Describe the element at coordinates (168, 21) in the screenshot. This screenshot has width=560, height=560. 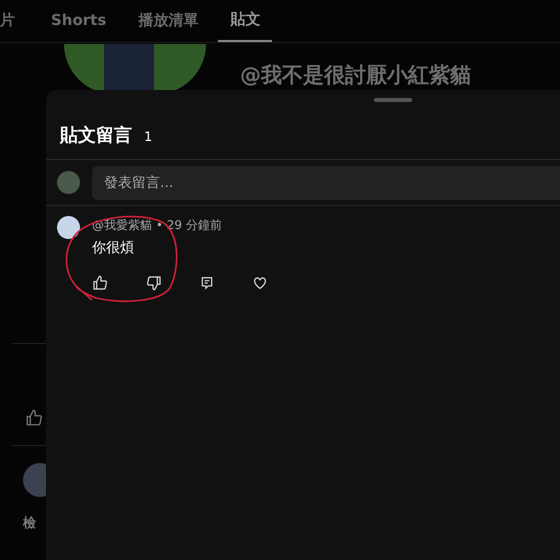
I see `channel-tab: 播放清單` at that location.